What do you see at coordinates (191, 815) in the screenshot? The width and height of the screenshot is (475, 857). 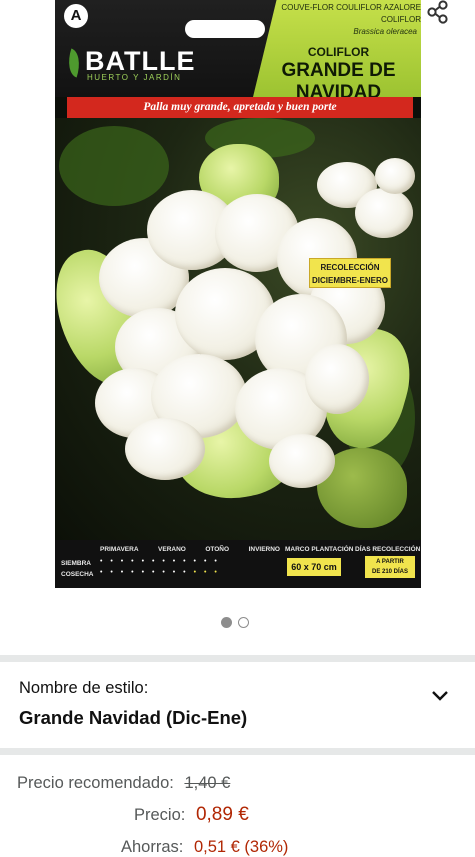 I see `price-row: Precio: 0,89 €` at bounding box center [191, 815].